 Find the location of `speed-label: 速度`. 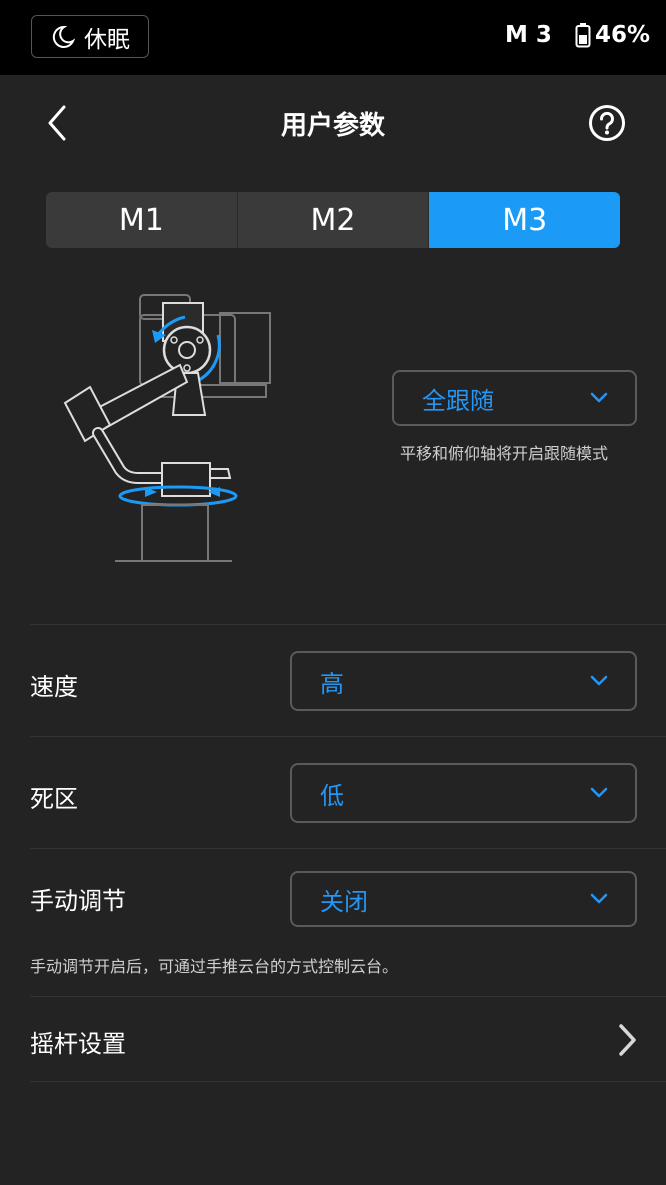

speed-label: 速度 is located at coordinates (54, 687).